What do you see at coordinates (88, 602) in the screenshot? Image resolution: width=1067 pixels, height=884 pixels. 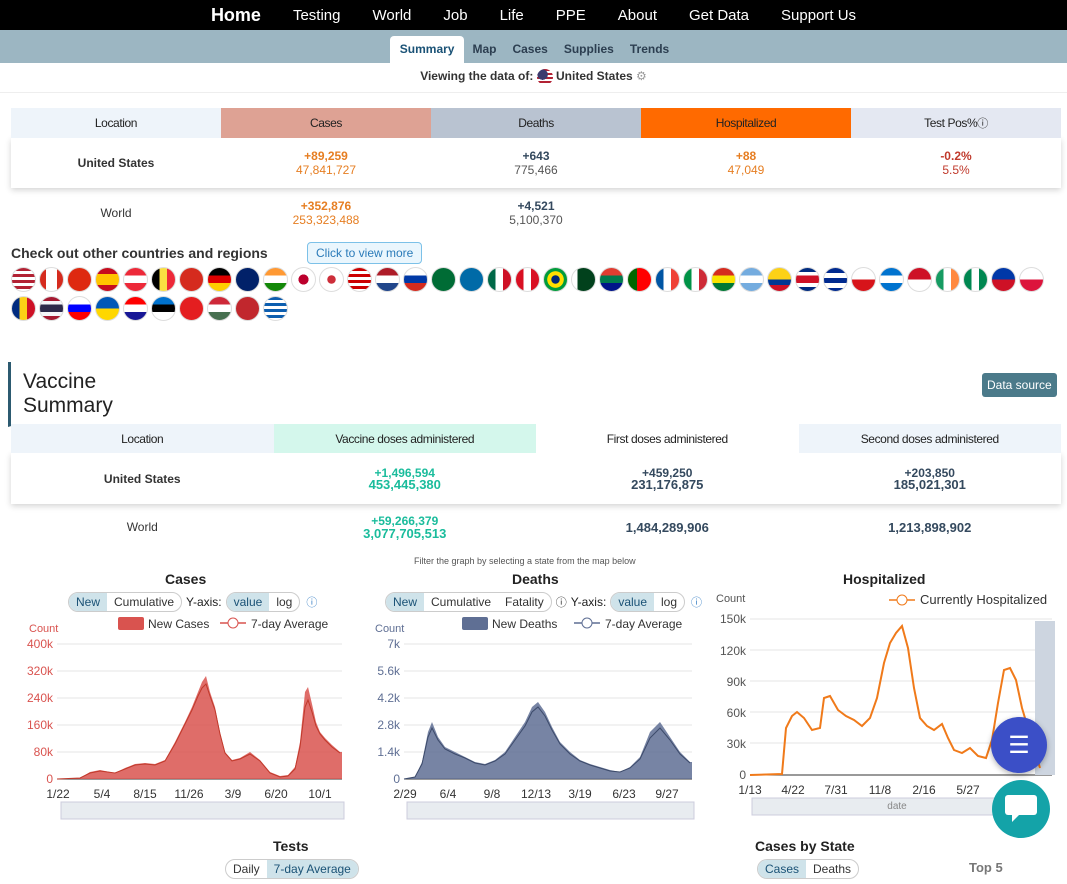 I see `cases-new-toggle: New` at bounding box center [88, 602].